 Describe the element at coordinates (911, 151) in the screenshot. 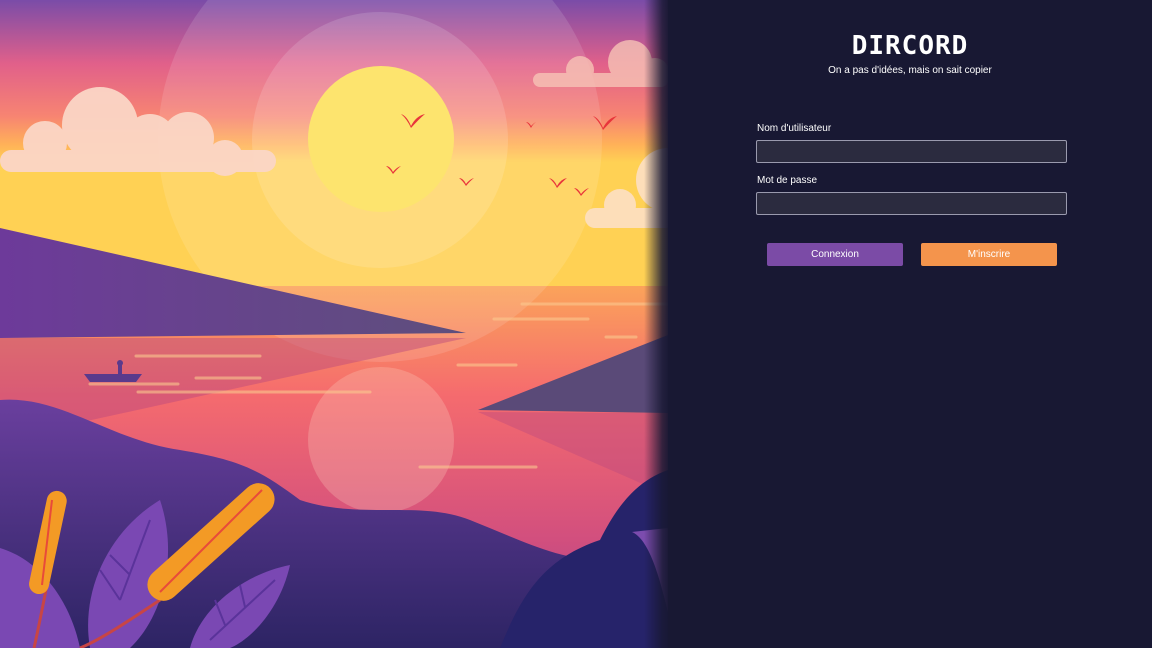

I see `username-input` at that location.